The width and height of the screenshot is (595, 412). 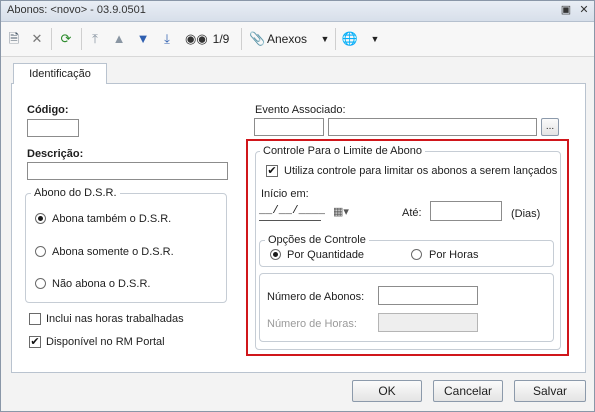 I want to click on inclui-horas-label: Inclui nas horas trabalhadas, so click(x=115, y=319).